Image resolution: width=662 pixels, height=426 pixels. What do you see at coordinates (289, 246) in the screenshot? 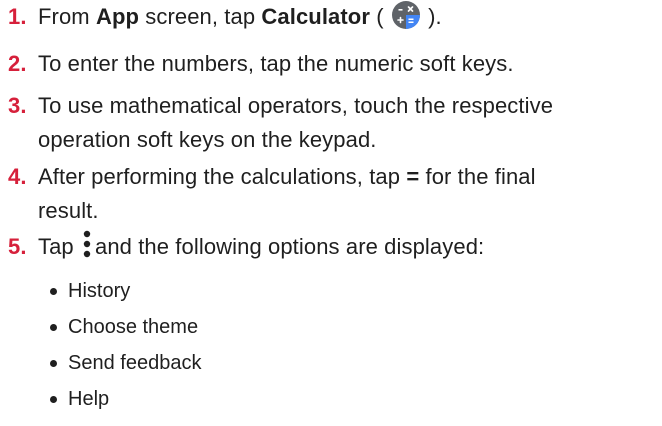
I see `step-text: and the following options are displayed:` at bounding box center [289, 246].